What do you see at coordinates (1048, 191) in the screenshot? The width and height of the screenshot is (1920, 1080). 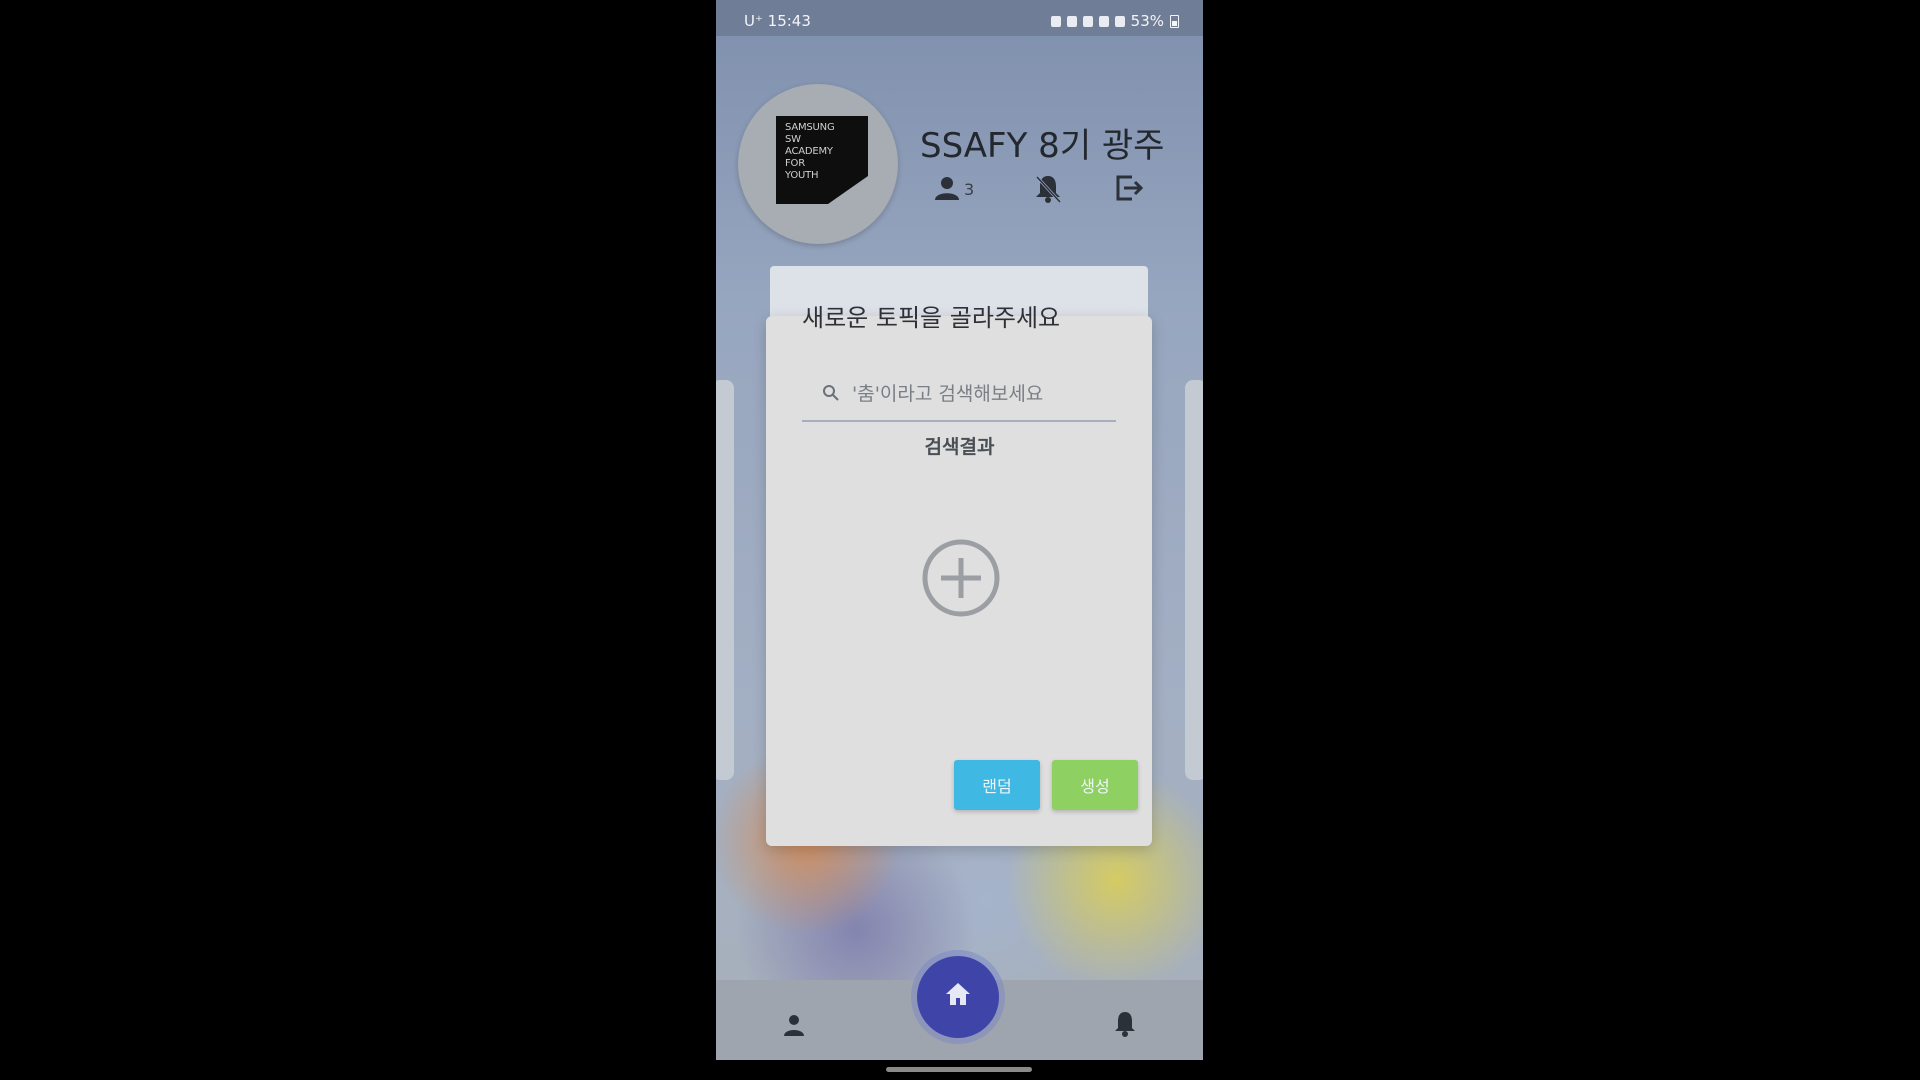 I see `bell-off-icon` at bounding box center [1048, 191].